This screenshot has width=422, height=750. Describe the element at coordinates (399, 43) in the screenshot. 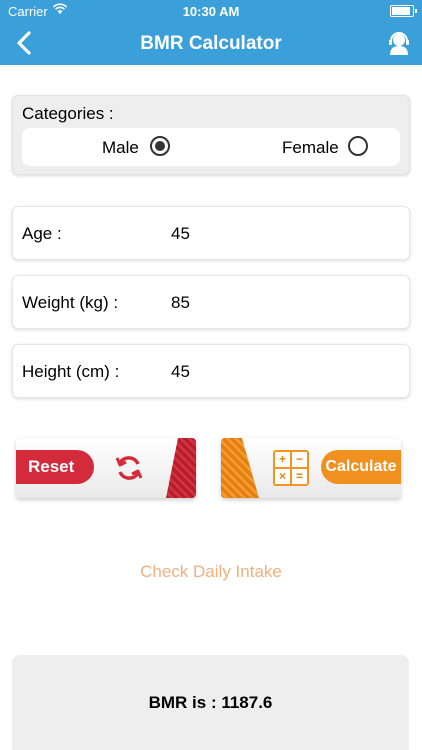

I see `headset-support-icon` at that location.